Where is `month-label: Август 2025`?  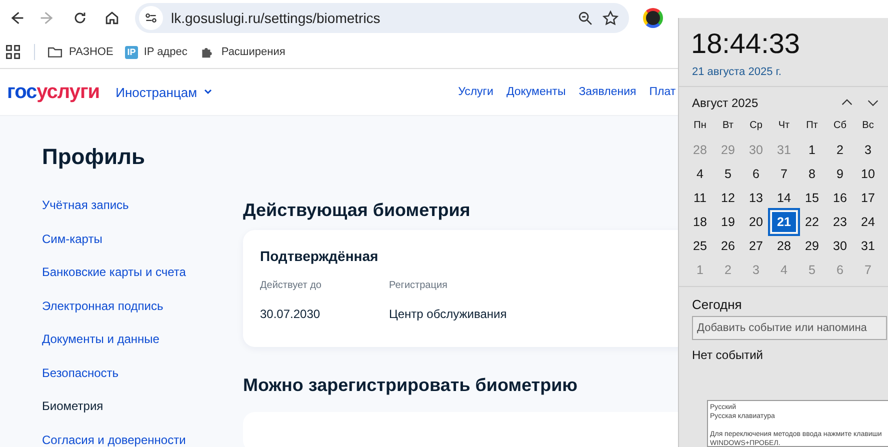
month-label: Август 2025 is located at coordinates (766, 103).